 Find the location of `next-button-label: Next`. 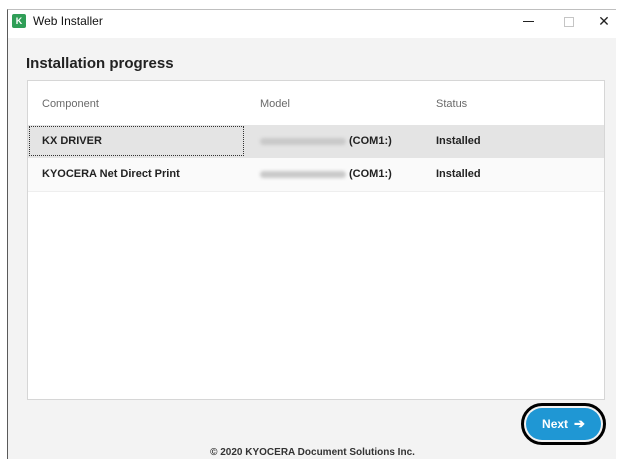

next-button-label: Next is located at coordinates (555, 424).